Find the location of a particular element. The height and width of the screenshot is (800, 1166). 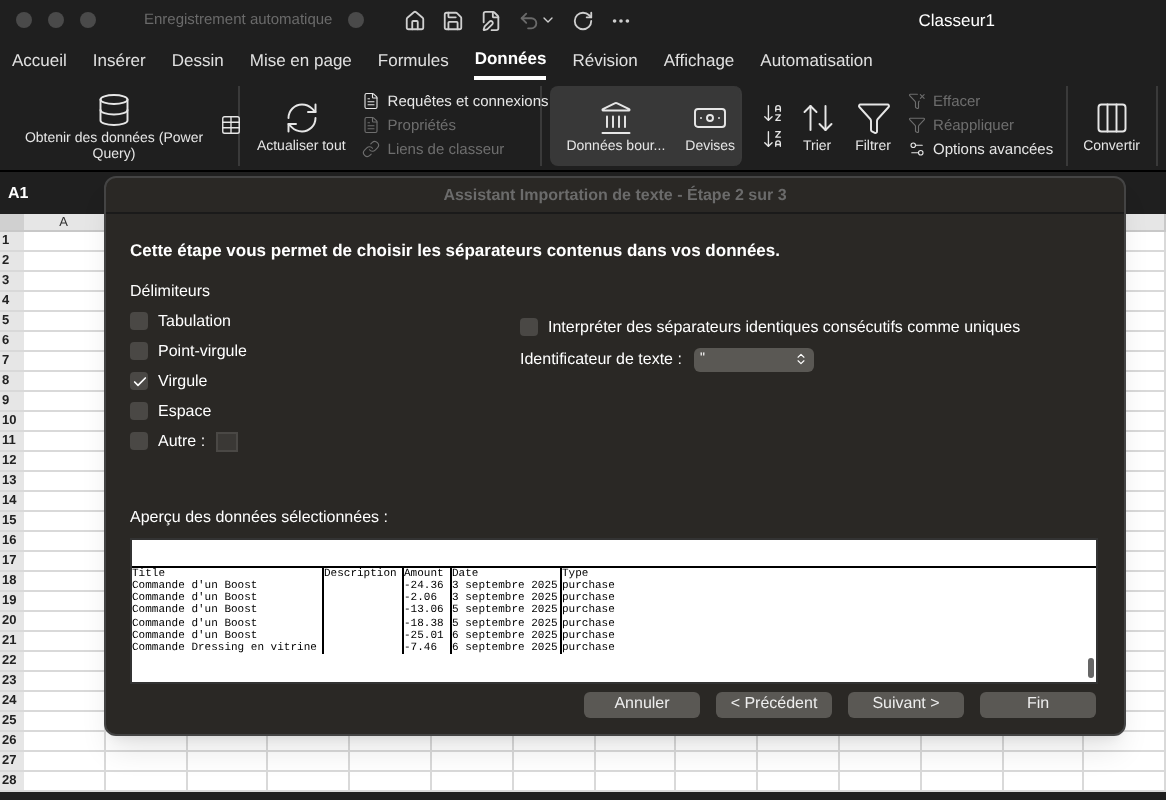

delimiters-label: Délimiteurs is located at coordinates (171, 291).